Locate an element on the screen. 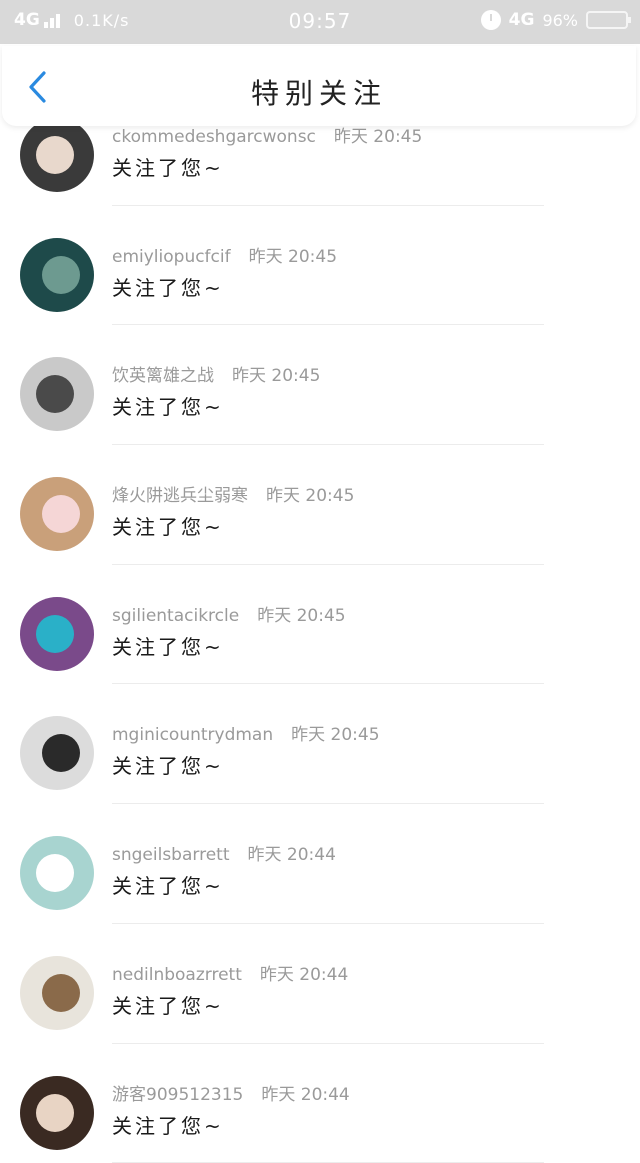 Image resolution: width=640 pixels, height=1163 pixels. user-name: sgilientacikrcle is located at coordinates (175, 616).